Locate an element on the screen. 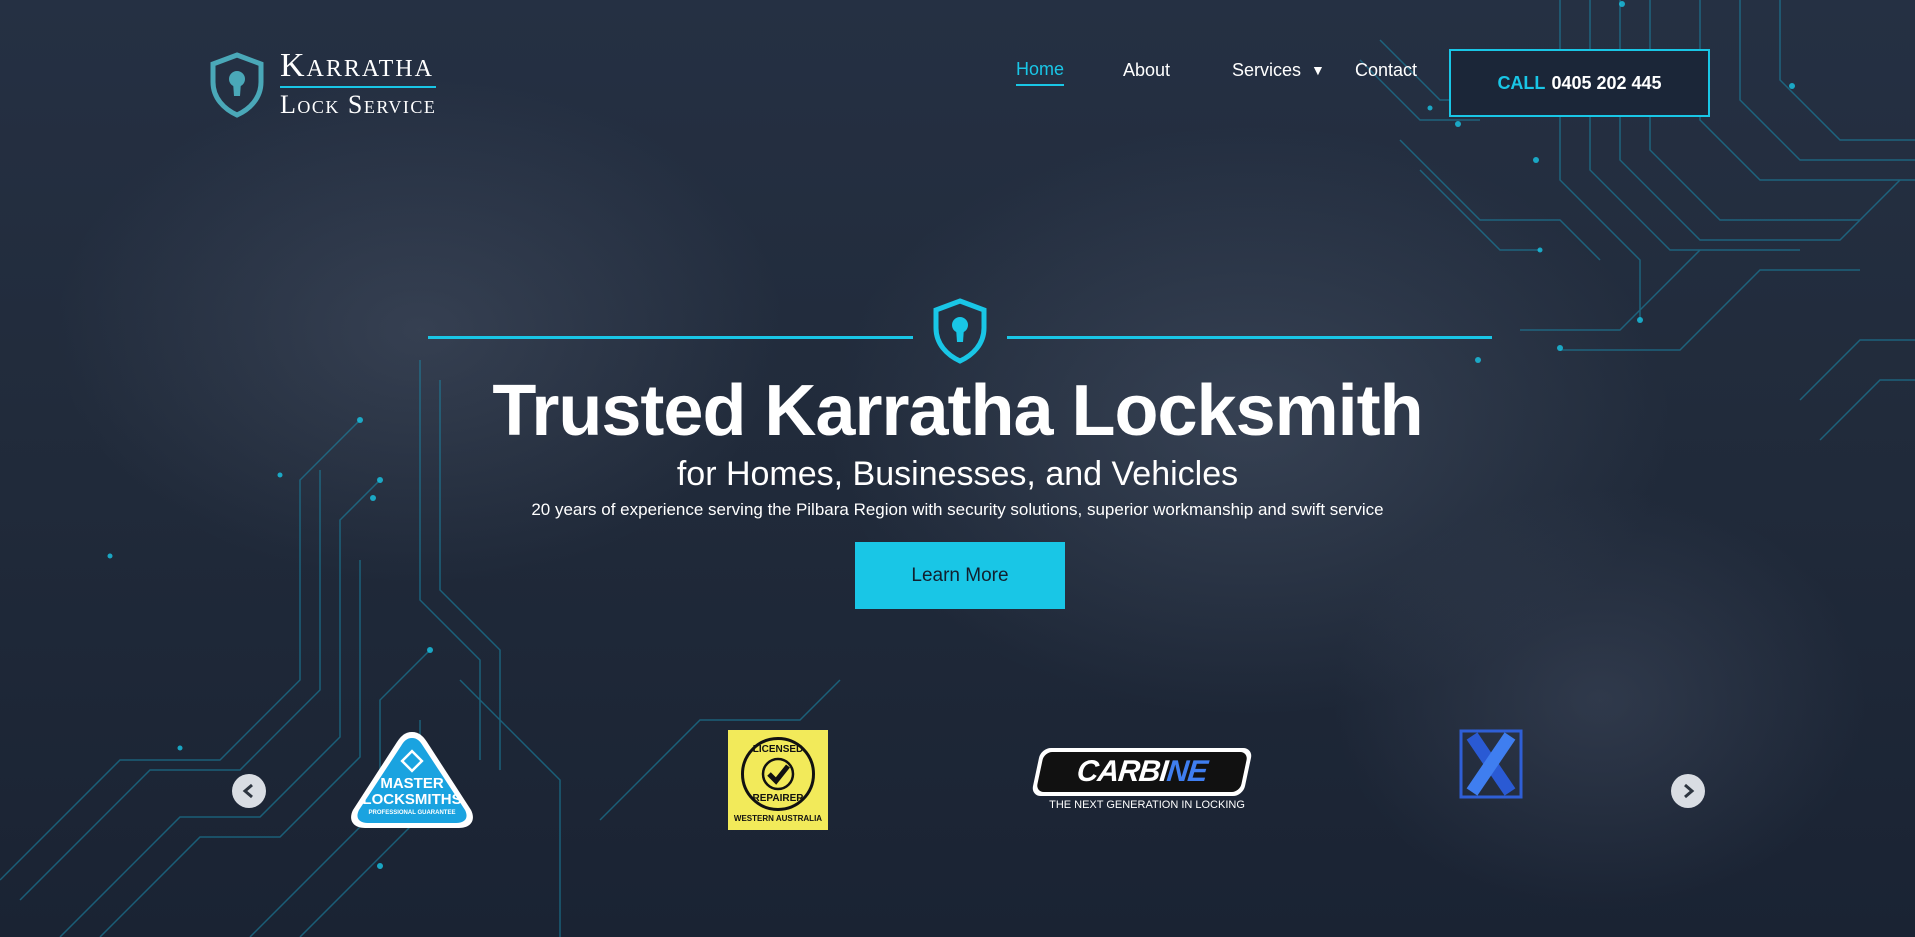 The width and height of the screenshot is (1915, 937). divider-line-left is located at coordinates (670, 337).